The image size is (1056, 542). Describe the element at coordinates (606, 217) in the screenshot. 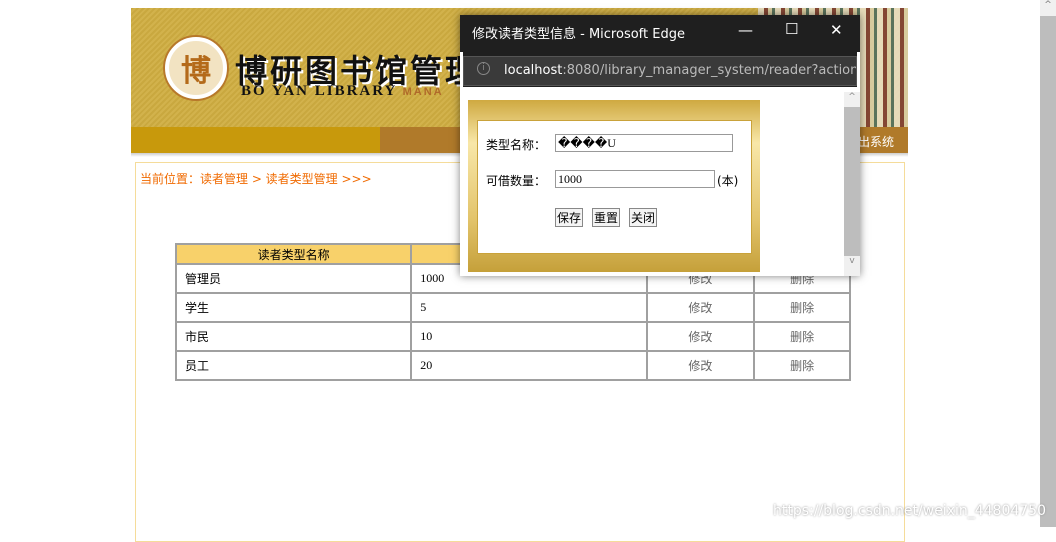

I see `reset-button: 重置` at that location.